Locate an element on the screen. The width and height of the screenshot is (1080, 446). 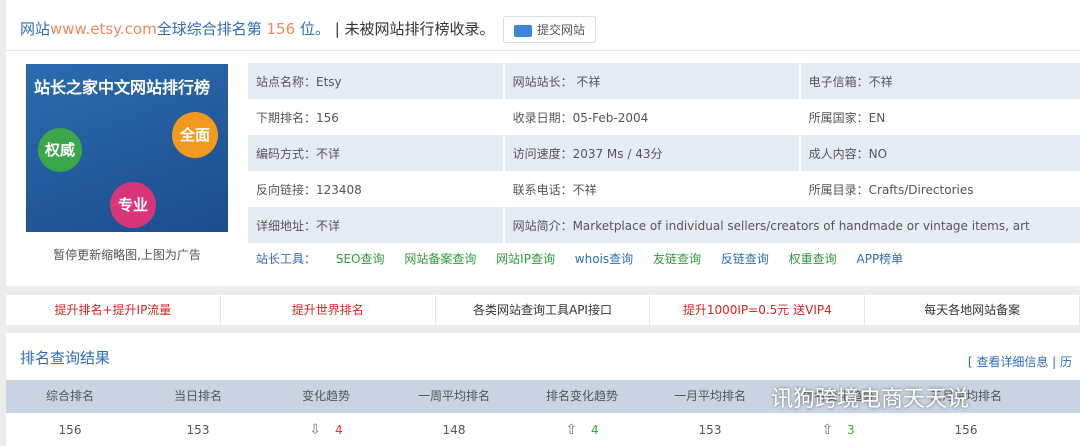
watermark: 讯狗跨境电商天天说 is located at coordinates (870, 399).